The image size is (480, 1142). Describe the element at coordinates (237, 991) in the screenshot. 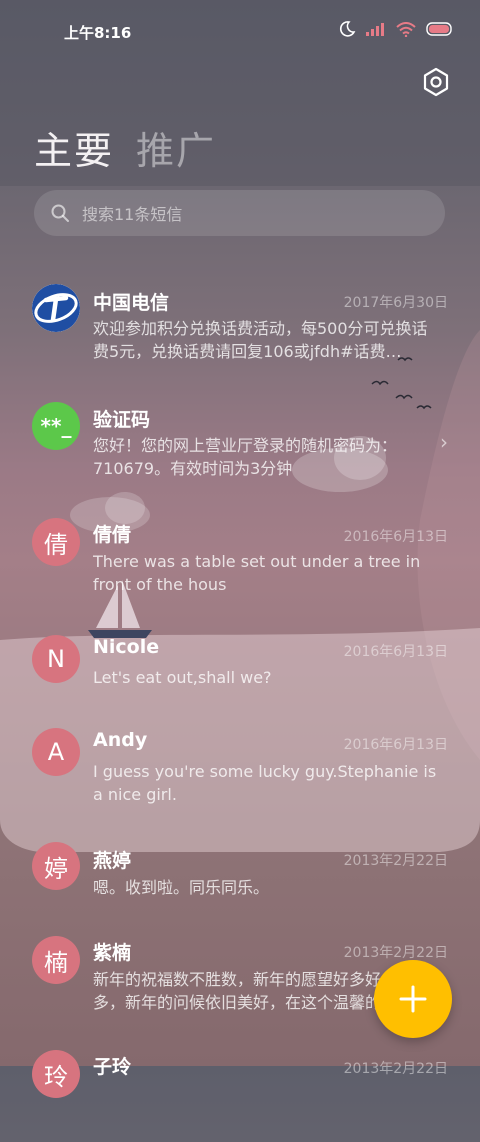

I see `message-preview: 新年的祝福数不胜数，新年的愿望好多好多，新年的问候依旧美好，在这个温馨的` at that location.